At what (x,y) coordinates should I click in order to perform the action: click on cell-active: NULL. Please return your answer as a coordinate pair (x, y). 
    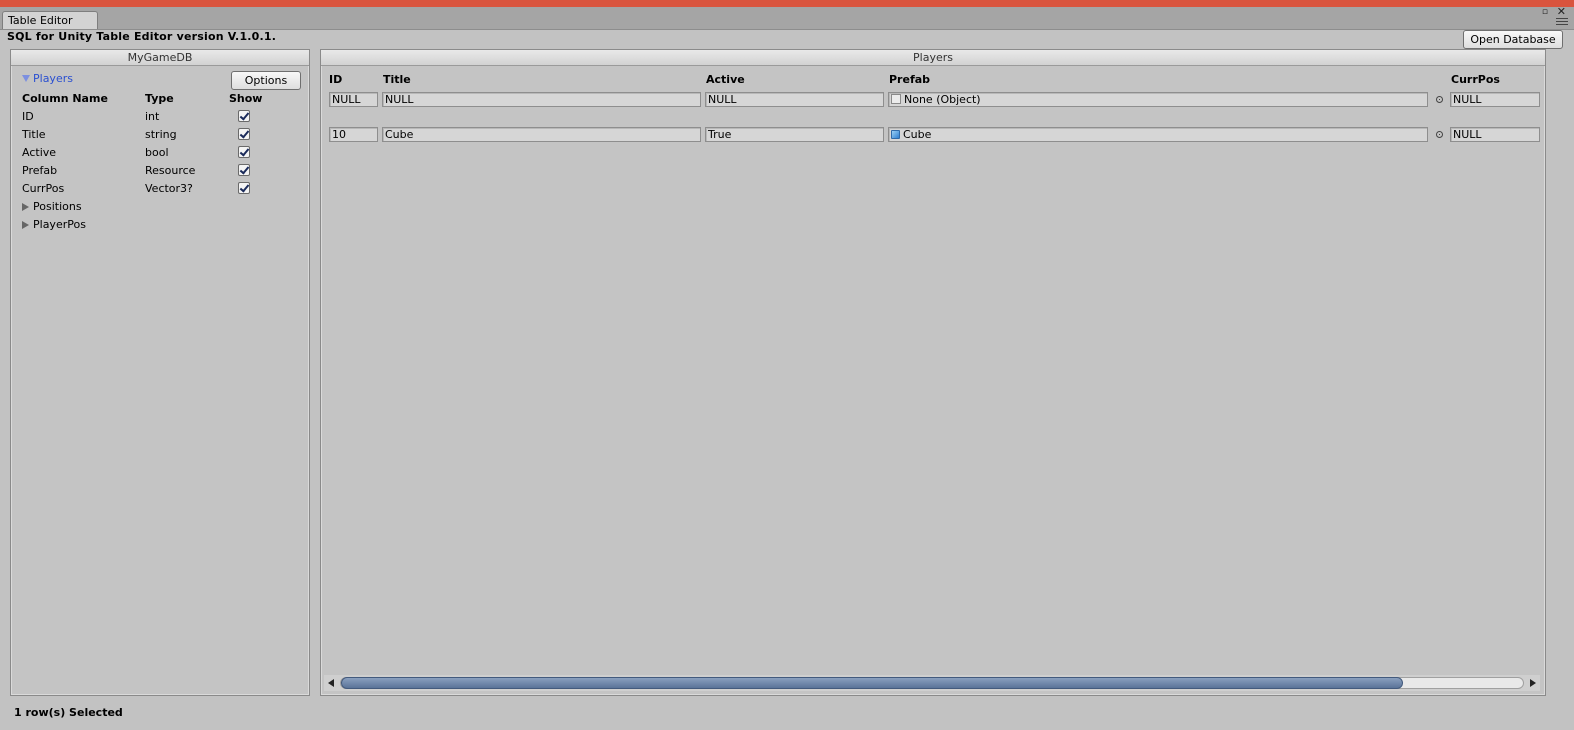
    Looking at the image, I should click on (794, 99).